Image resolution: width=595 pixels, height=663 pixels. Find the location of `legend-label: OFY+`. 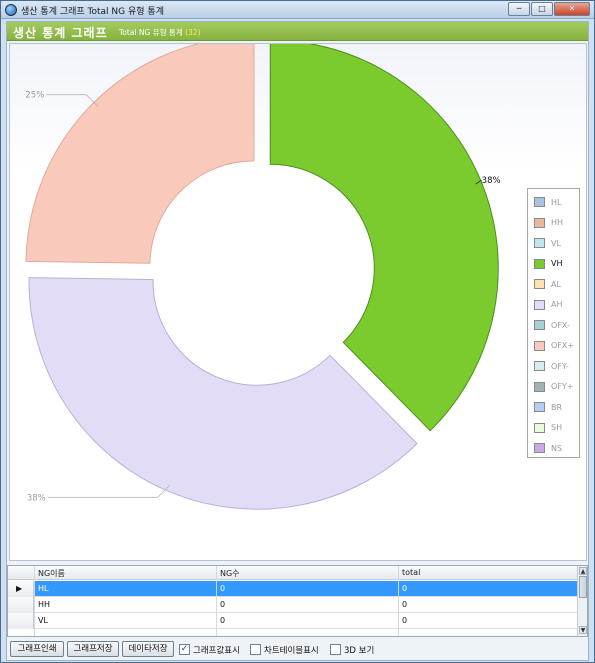

legend-label: OFY+ is located at coordinates (562, 386).